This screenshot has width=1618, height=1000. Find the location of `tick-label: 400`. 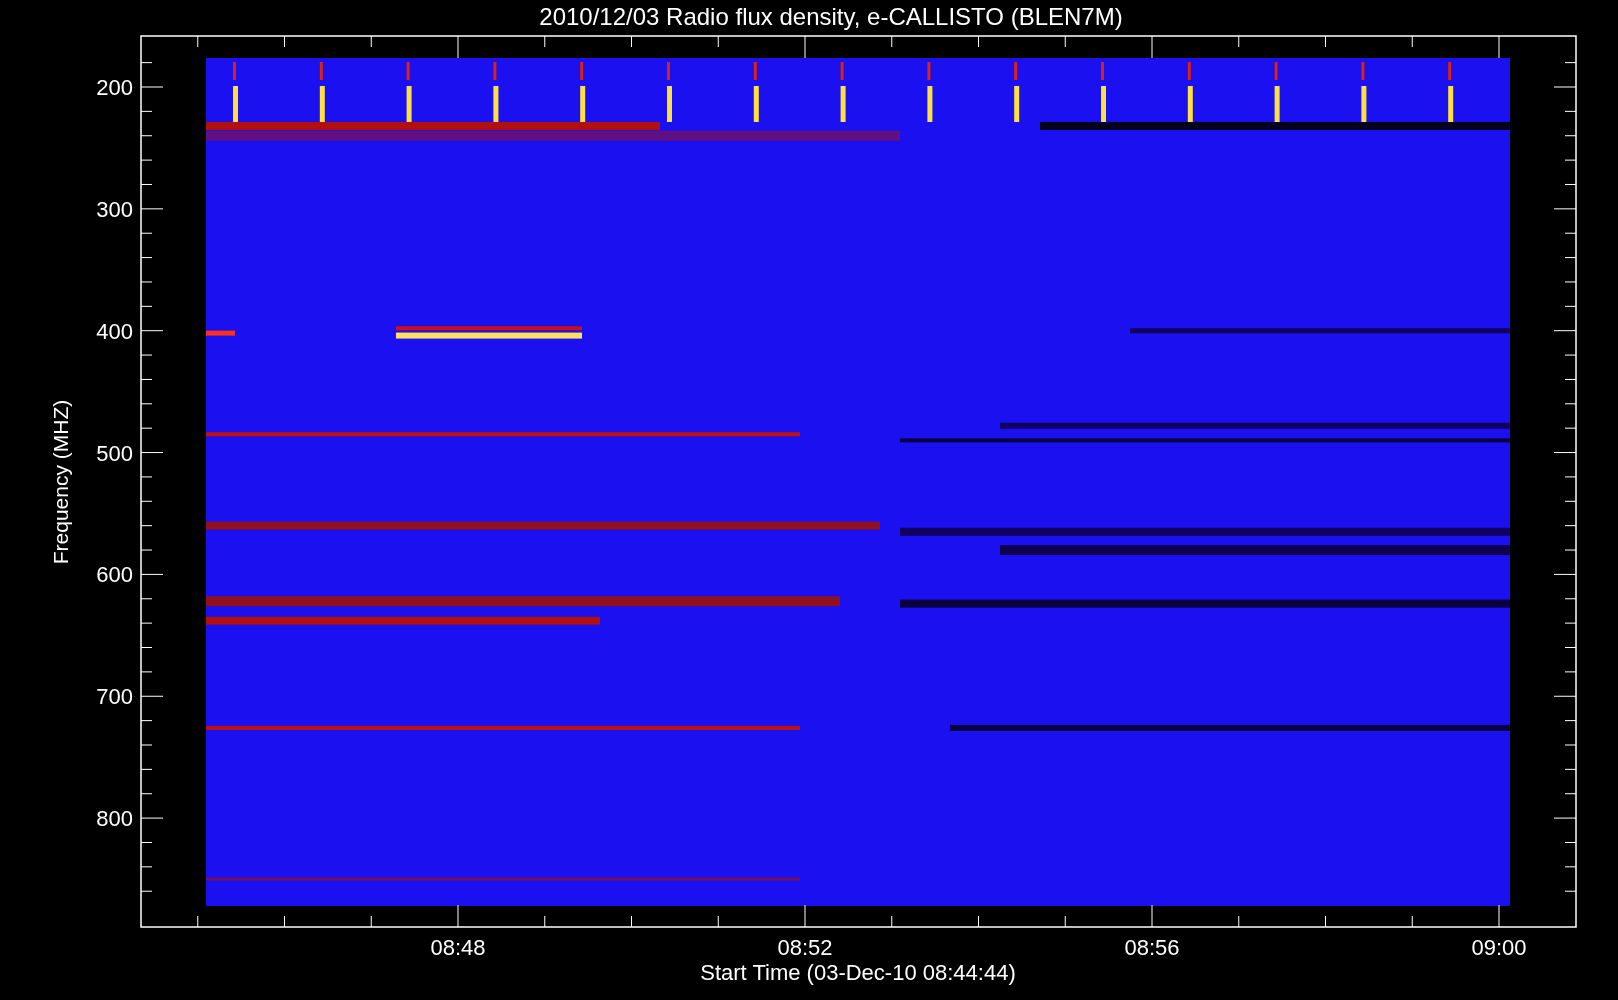

tick-label: 400 is located at coordinates (114, 331).